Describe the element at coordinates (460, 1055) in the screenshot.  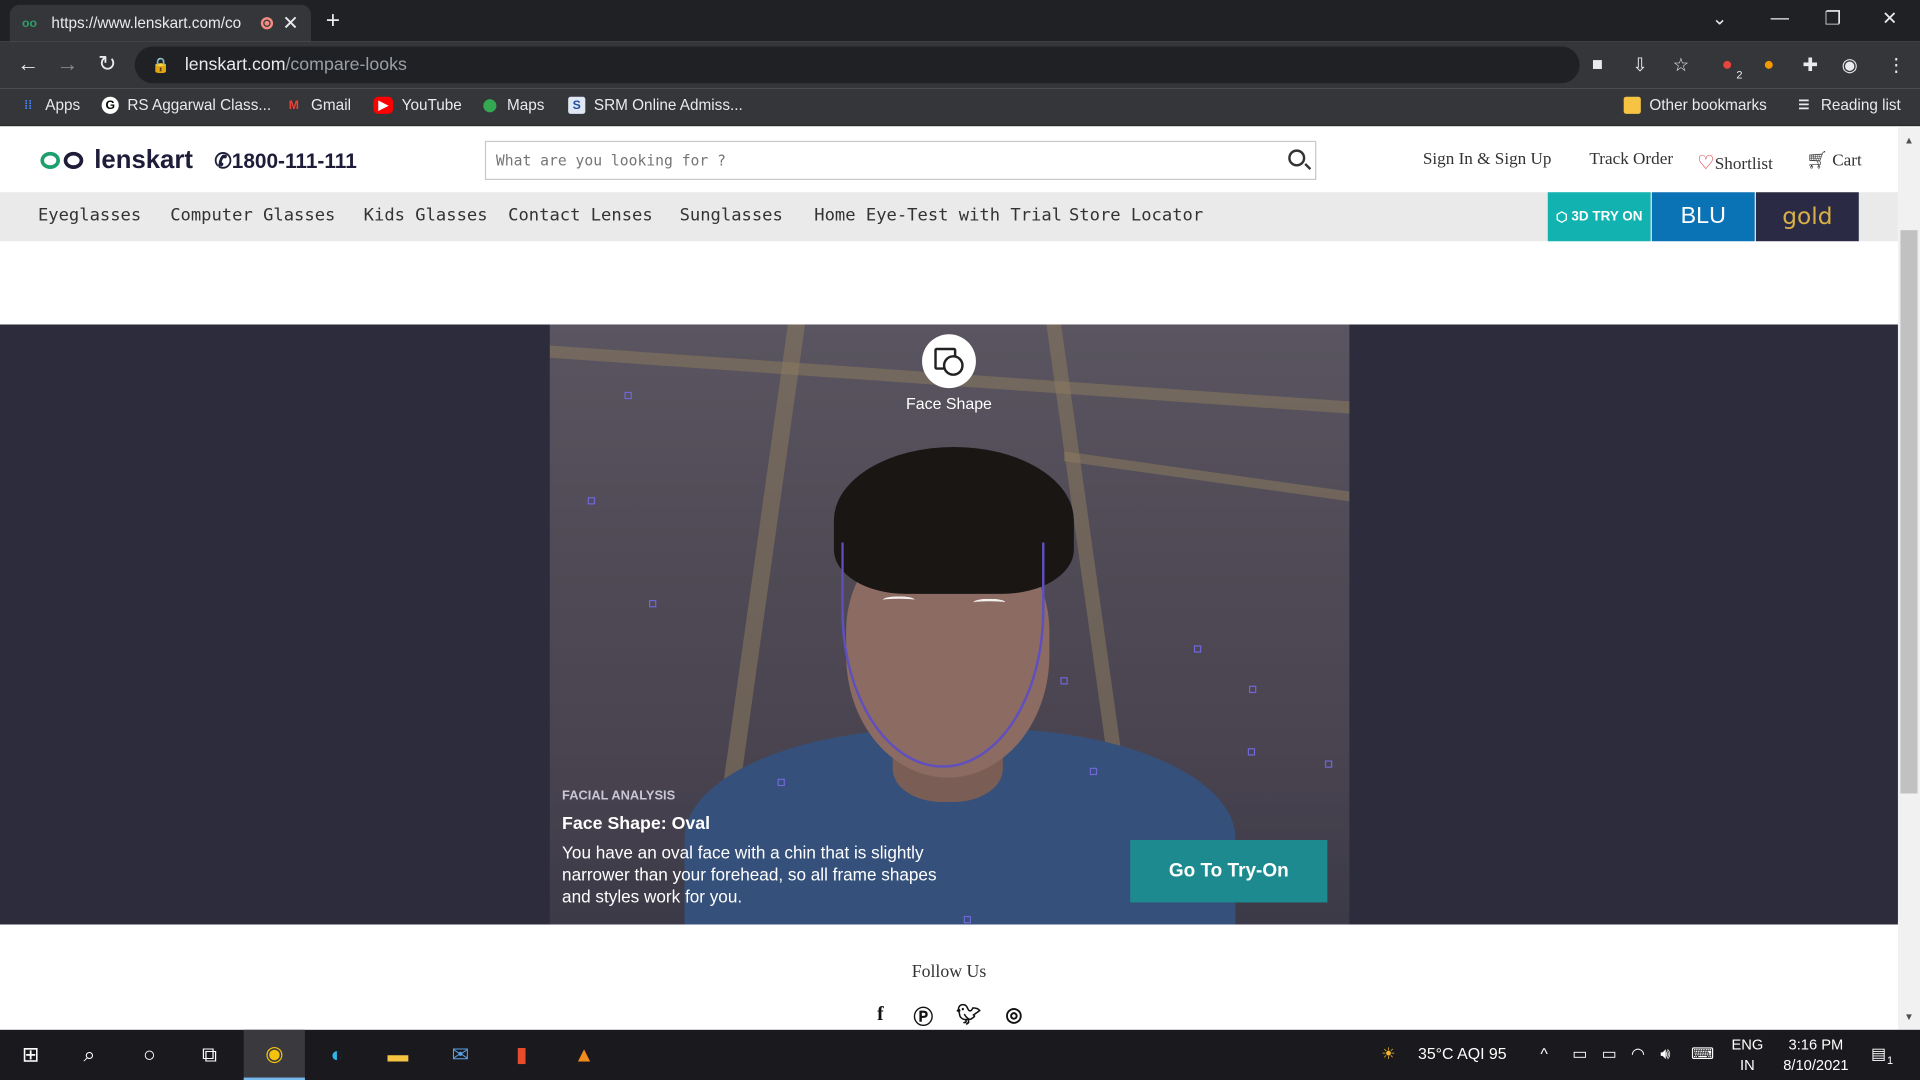
I see `mail-icon: ✉` at that location.